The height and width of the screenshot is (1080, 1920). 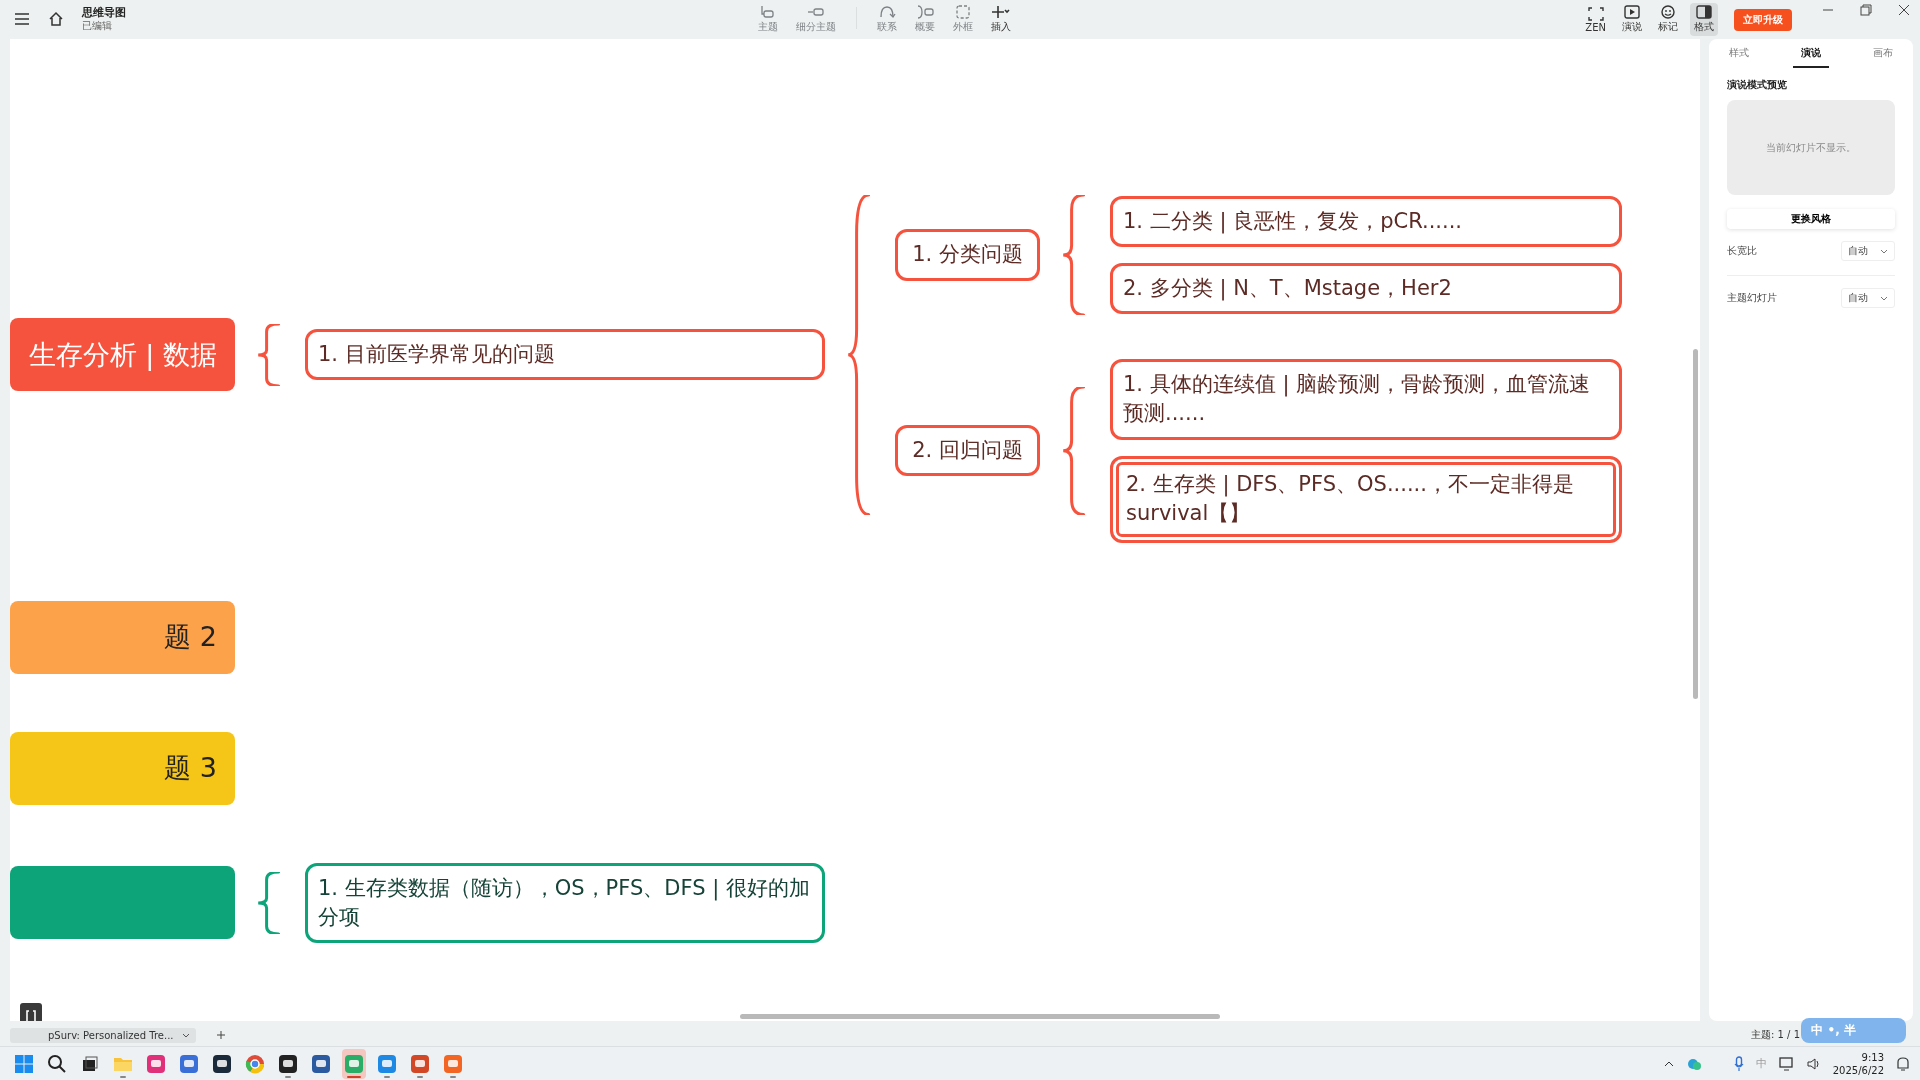 What do you see at coordinates (1704, 19) in the screenshot?
I see `view-button: 格式` at bounding box center [1704, 19].